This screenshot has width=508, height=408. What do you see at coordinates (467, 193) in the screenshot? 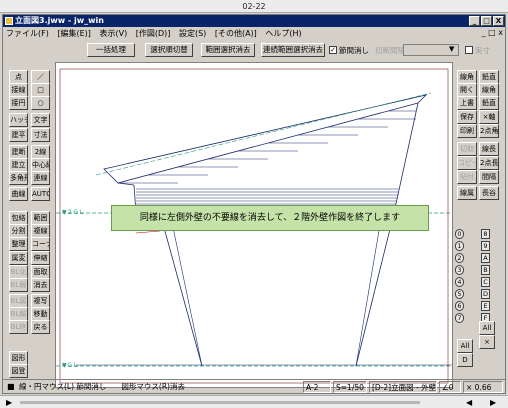
I see `tool-button-right-8-0: 線属` at bounding box center [467, 193].